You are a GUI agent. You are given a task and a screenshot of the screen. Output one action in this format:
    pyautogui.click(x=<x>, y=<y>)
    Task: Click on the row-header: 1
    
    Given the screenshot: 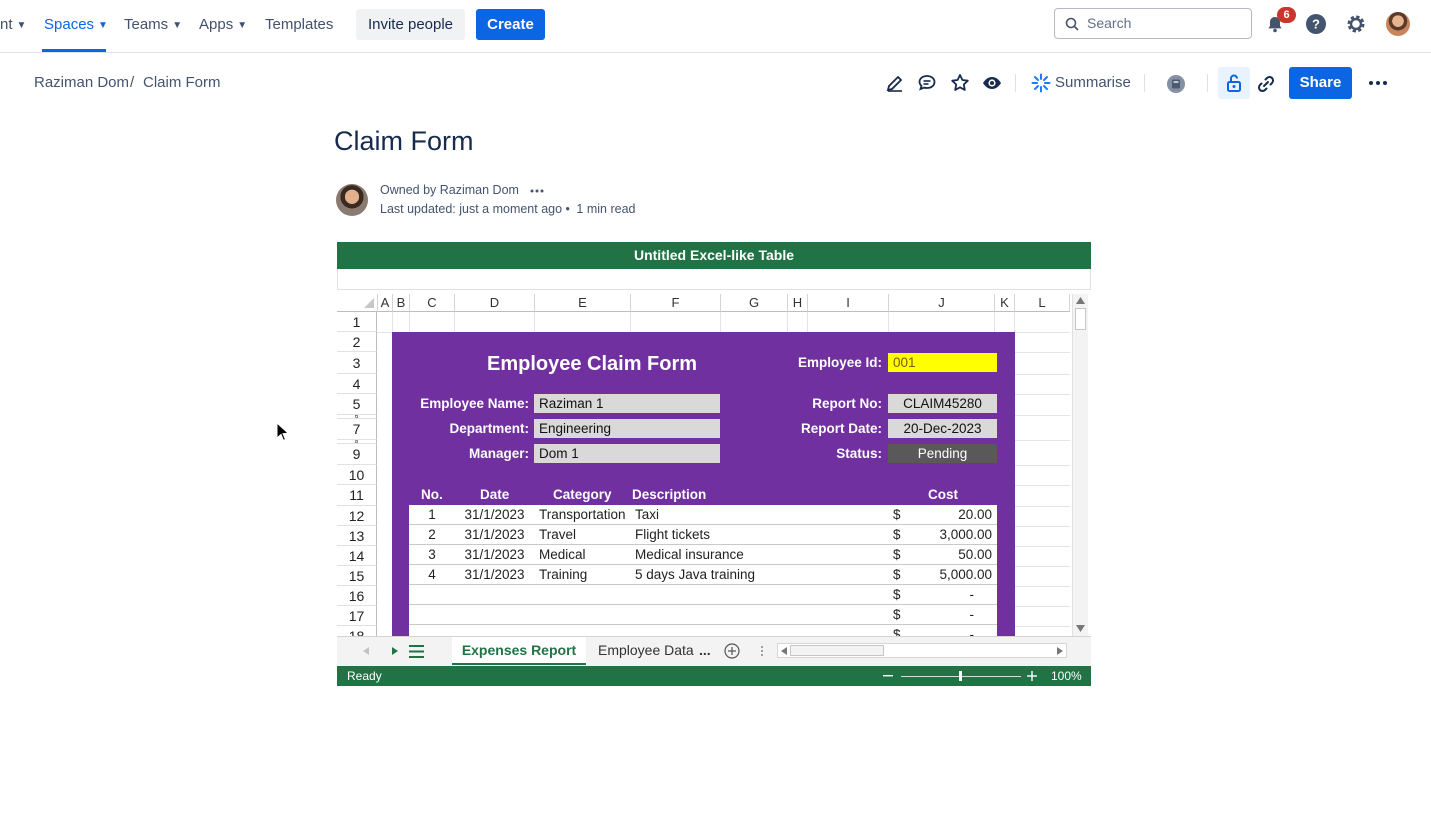 What is the action you would take?
    pyautogui.click(x=357, y=322)
    